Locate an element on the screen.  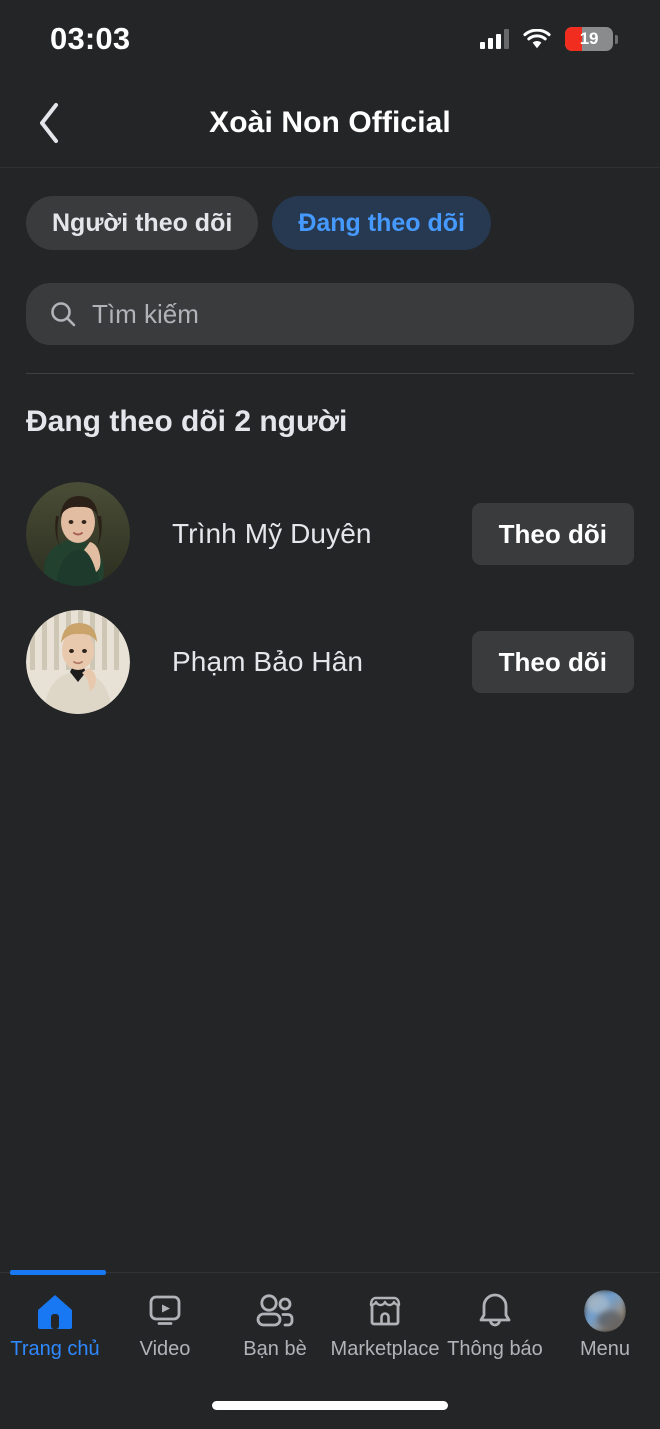
nav-label: Trang chủ is located at coordinates (55, 1348).